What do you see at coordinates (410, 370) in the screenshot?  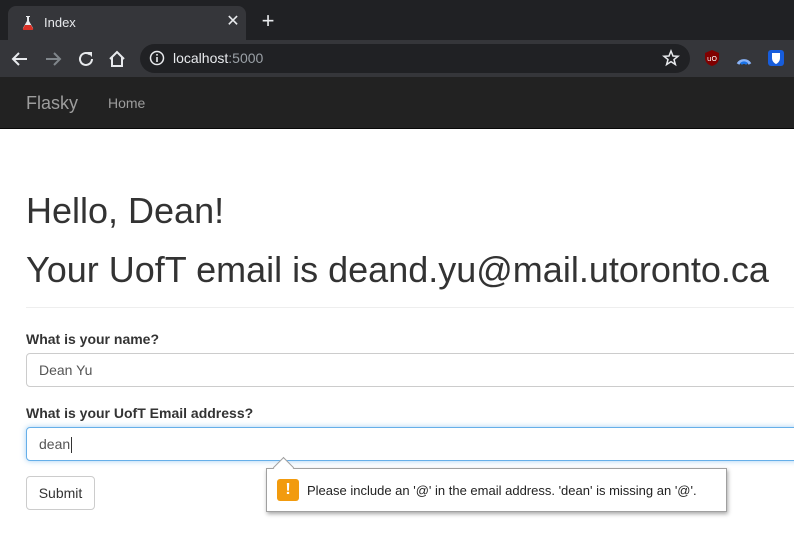 I see `name-input: Dean Yu` at bounding box center [410, 370].